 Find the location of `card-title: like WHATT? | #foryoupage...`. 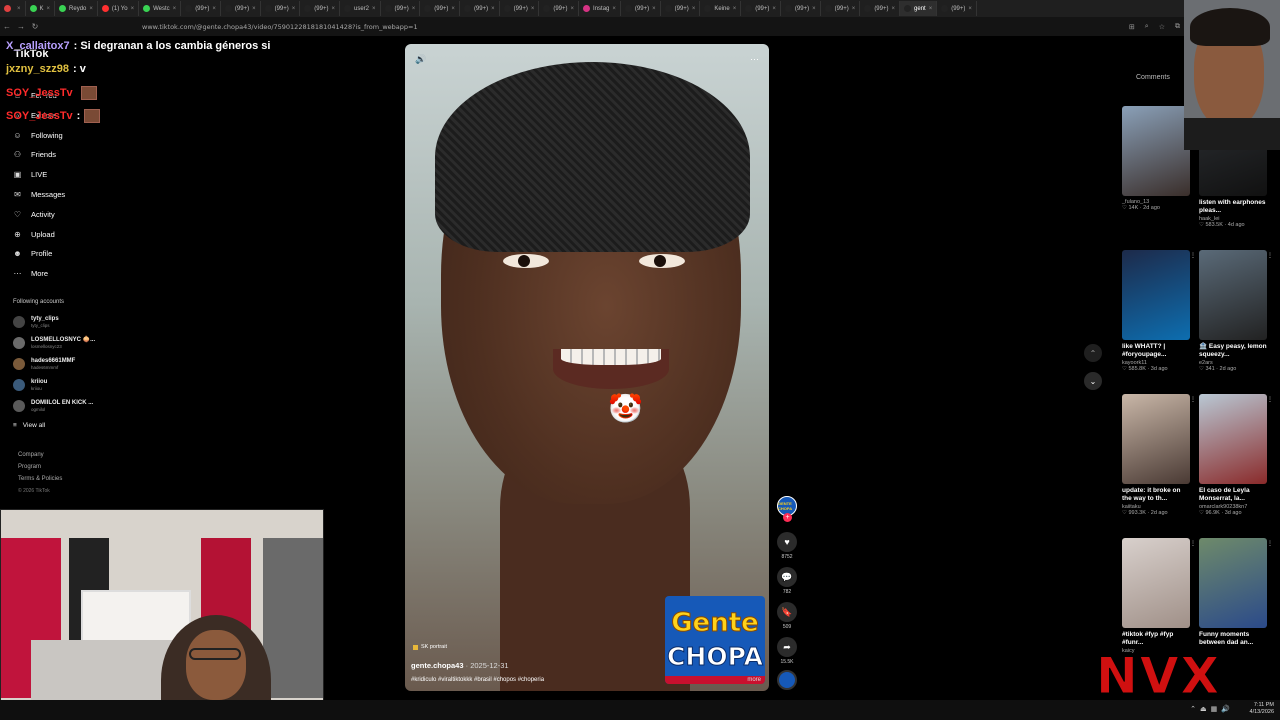

card-title: like WHATT? | #foryoupage... is located at coordinates (1156, 351).